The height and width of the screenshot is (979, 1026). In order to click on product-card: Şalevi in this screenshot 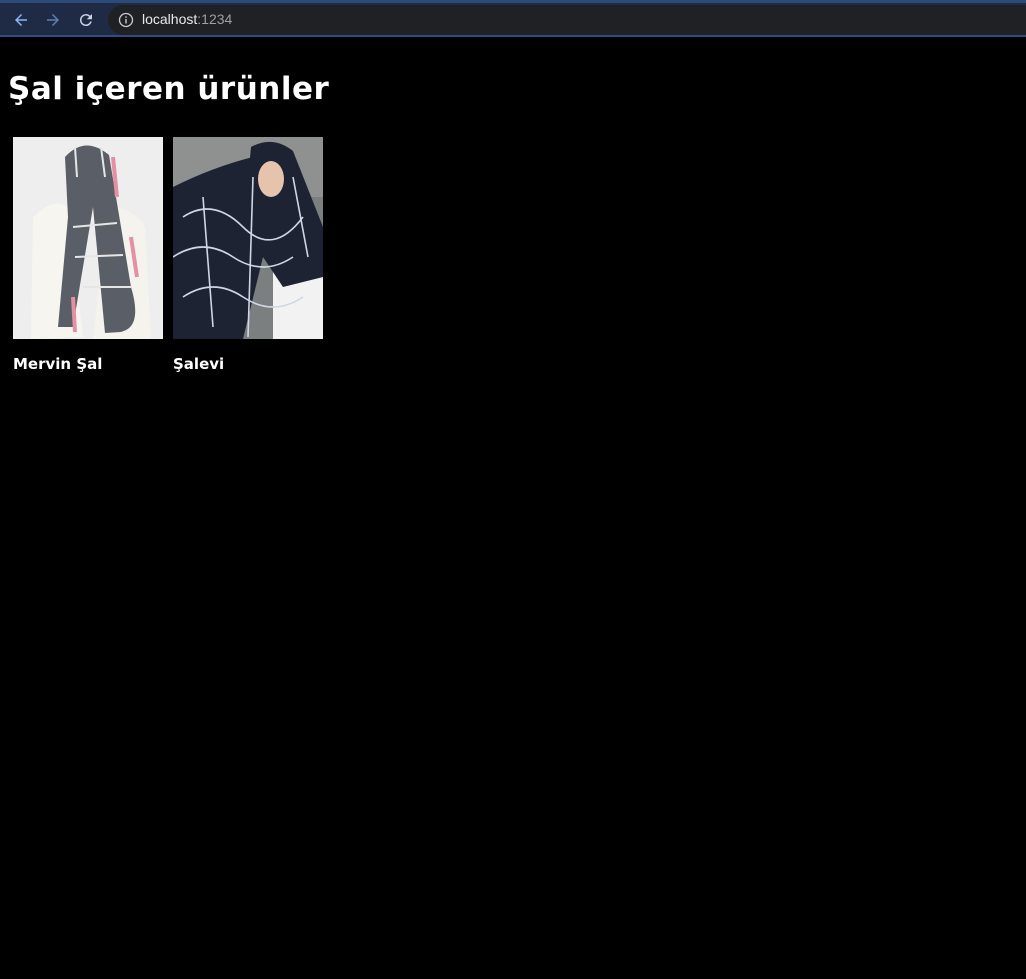, I will do `click(248, 255)`.